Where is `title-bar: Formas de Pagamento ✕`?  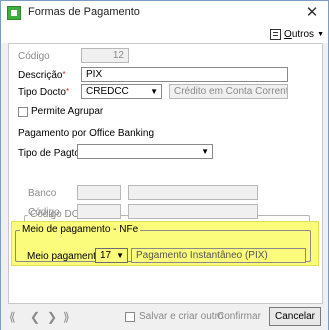 title-bar: Formas de Pagamento ✕ is located at coordinates (164, 13).